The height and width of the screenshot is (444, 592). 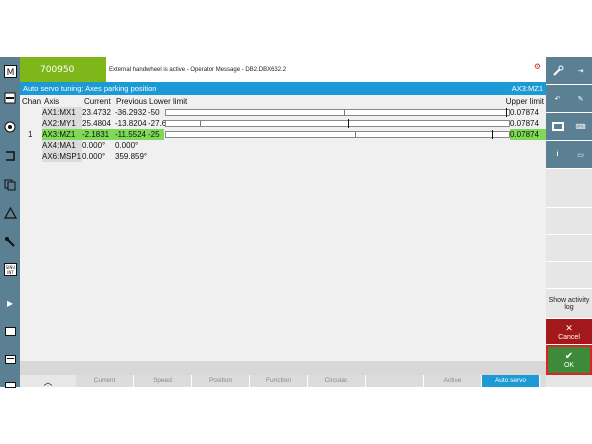 I want to click on cancel-button: ✕ Cancel, so click(x=569, y=332).